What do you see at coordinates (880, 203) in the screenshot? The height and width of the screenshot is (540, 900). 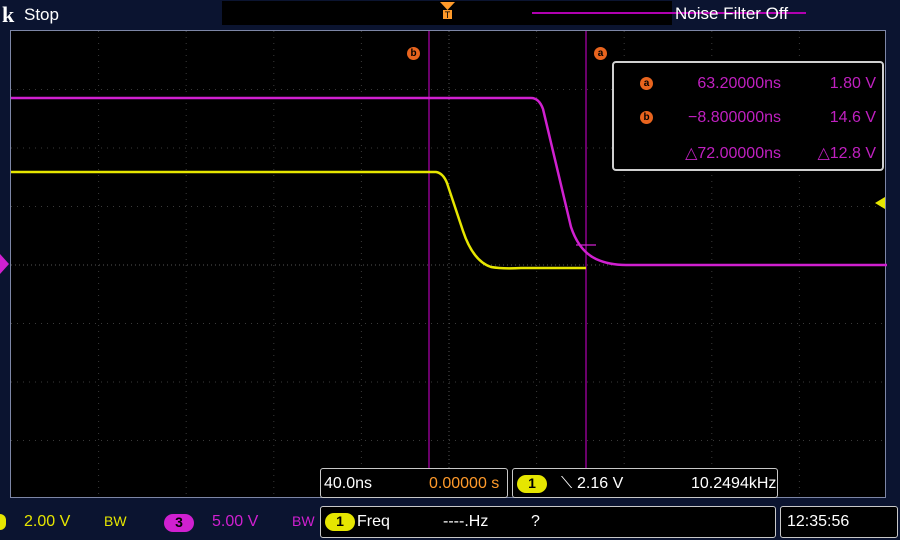 I see `trigger-level-icon` at bounding box center [880, 203].